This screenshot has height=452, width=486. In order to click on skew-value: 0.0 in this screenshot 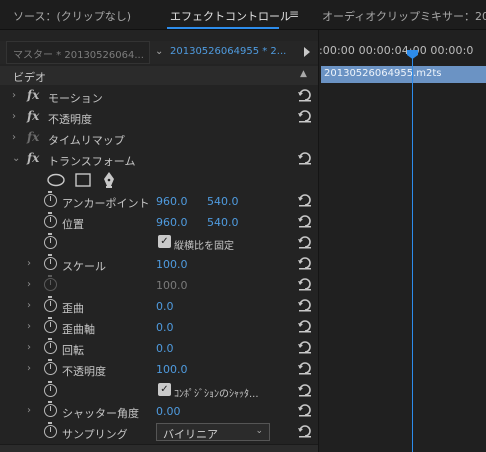, I will do `click(165, 306)`.